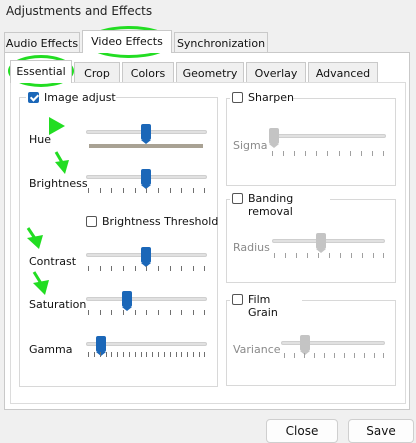 This screenshot has width=416, height=443. Describe the element at coordinates (101, 346) in the screenshot. I see `gamma-slider-thumb` at that location.